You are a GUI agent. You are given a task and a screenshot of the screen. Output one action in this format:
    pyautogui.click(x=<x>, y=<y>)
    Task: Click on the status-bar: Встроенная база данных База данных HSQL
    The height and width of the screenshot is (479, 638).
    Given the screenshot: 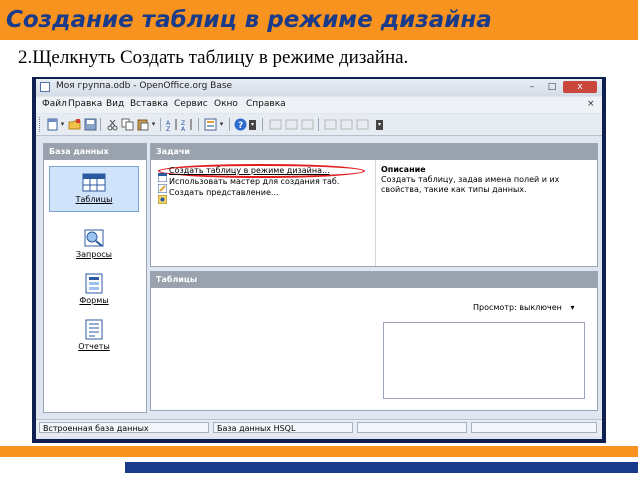 What is the action you would take?
    pyautogui.click(x=319, y=427)
    